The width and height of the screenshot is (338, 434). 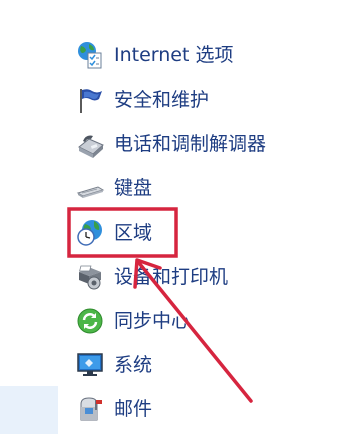 I want to click on cp-item-system: 系统, so click(x=113, y=365).